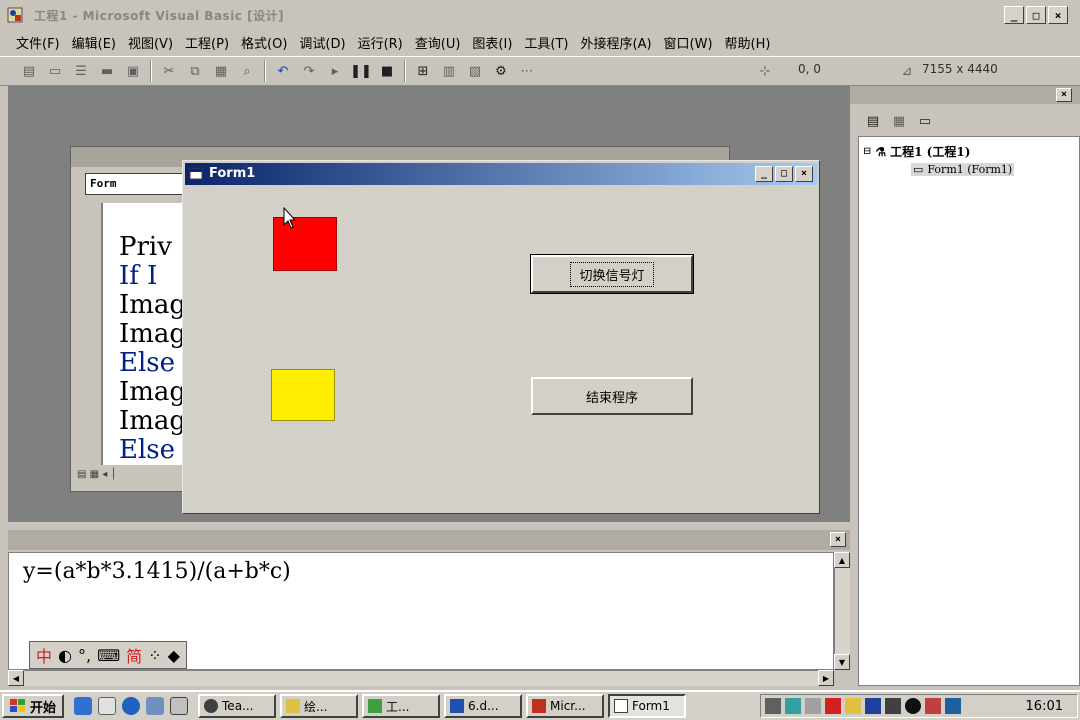  I want to click on display-icon, so click(873, 706).